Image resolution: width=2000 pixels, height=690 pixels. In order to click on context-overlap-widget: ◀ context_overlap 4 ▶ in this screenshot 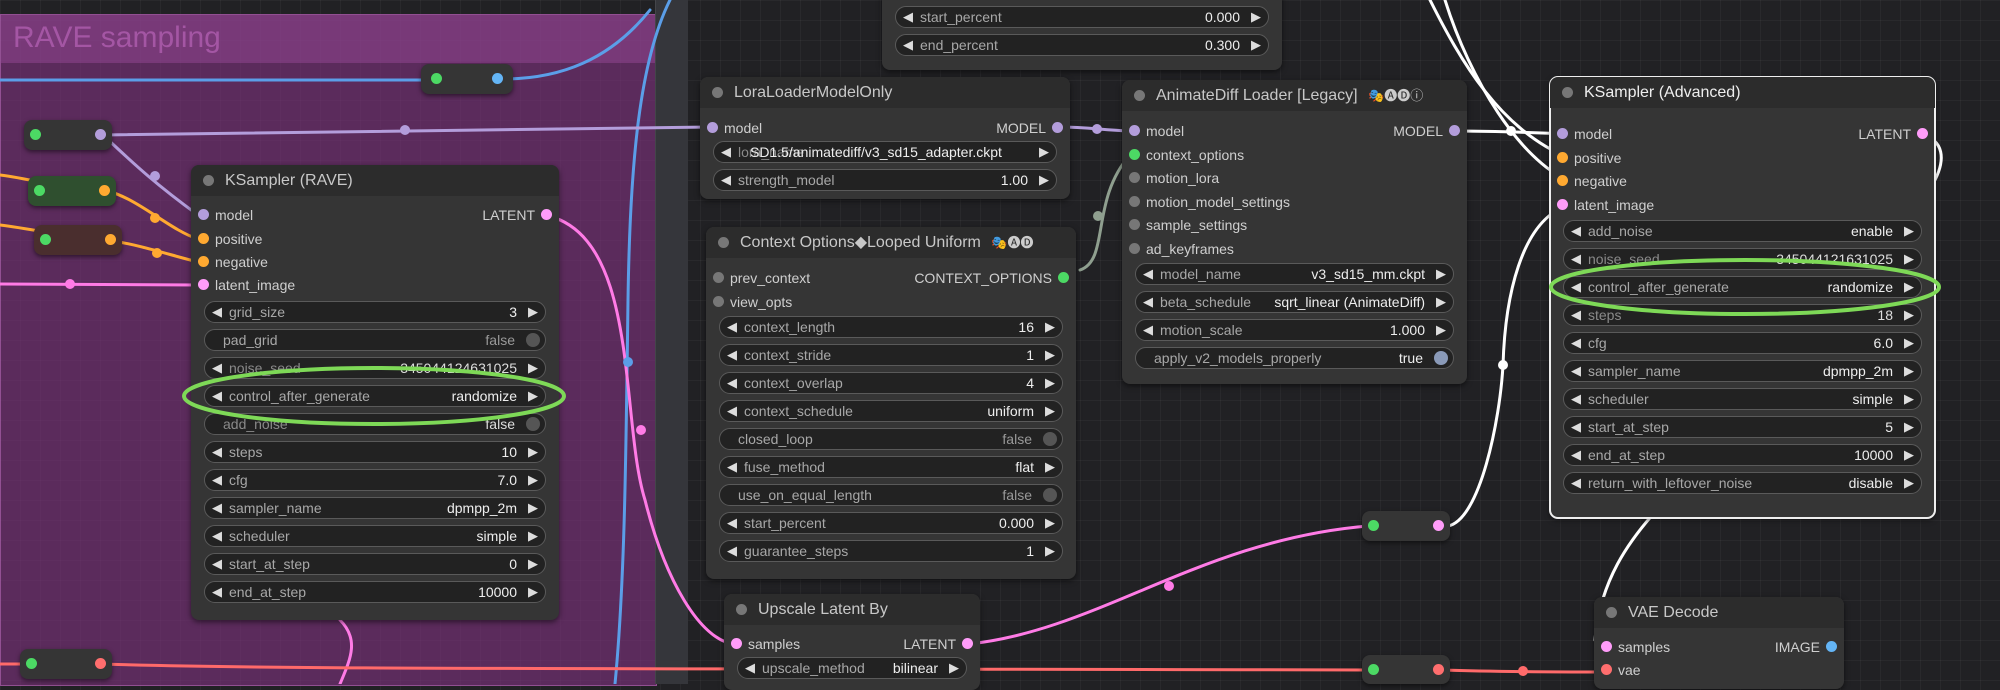, I will do `click(891, 383)`.